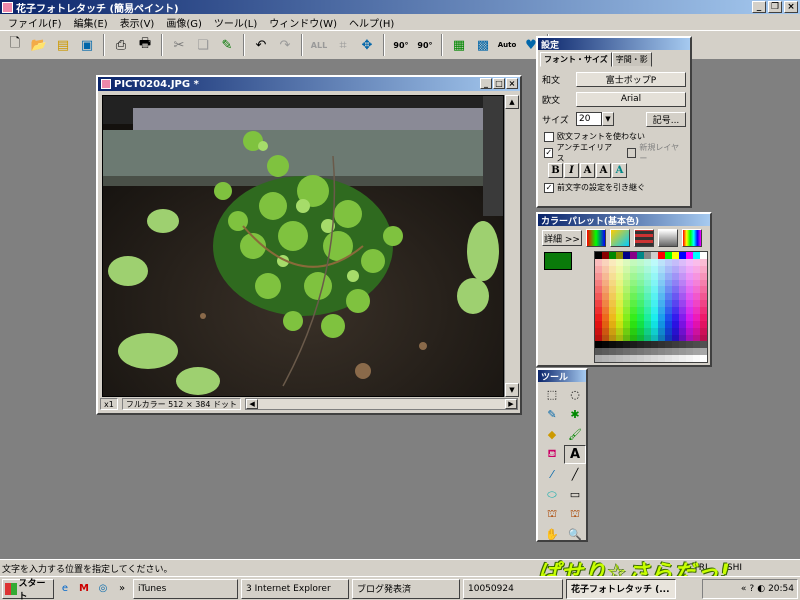 Image resolution: width=800 pixels, height=600 pixels. I want to click on image-vscrollbar: ▲ ▼, so click(511, 246).